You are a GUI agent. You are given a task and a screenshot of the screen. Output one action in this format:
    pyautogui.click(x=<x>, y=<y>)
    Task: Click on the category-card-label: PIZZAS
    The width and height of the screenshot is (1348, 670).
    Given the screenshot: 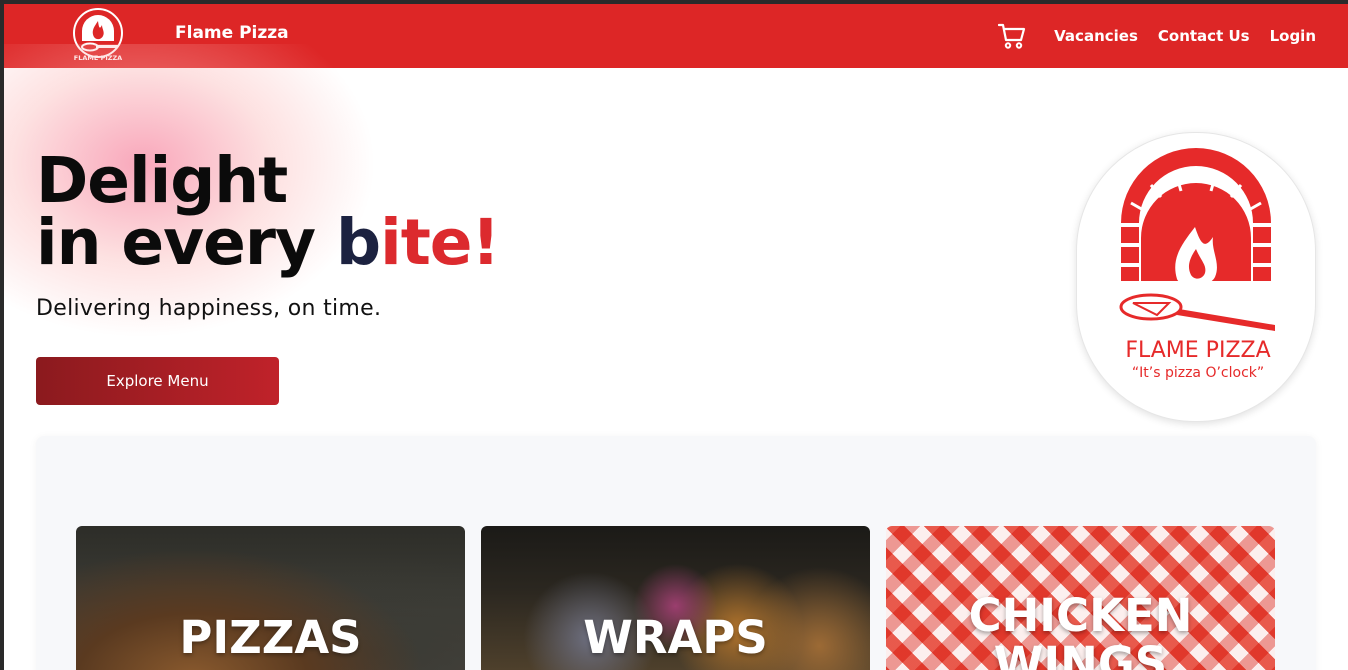 What is the action you would take?
    pyautogui.click(x=270, y=637)
    